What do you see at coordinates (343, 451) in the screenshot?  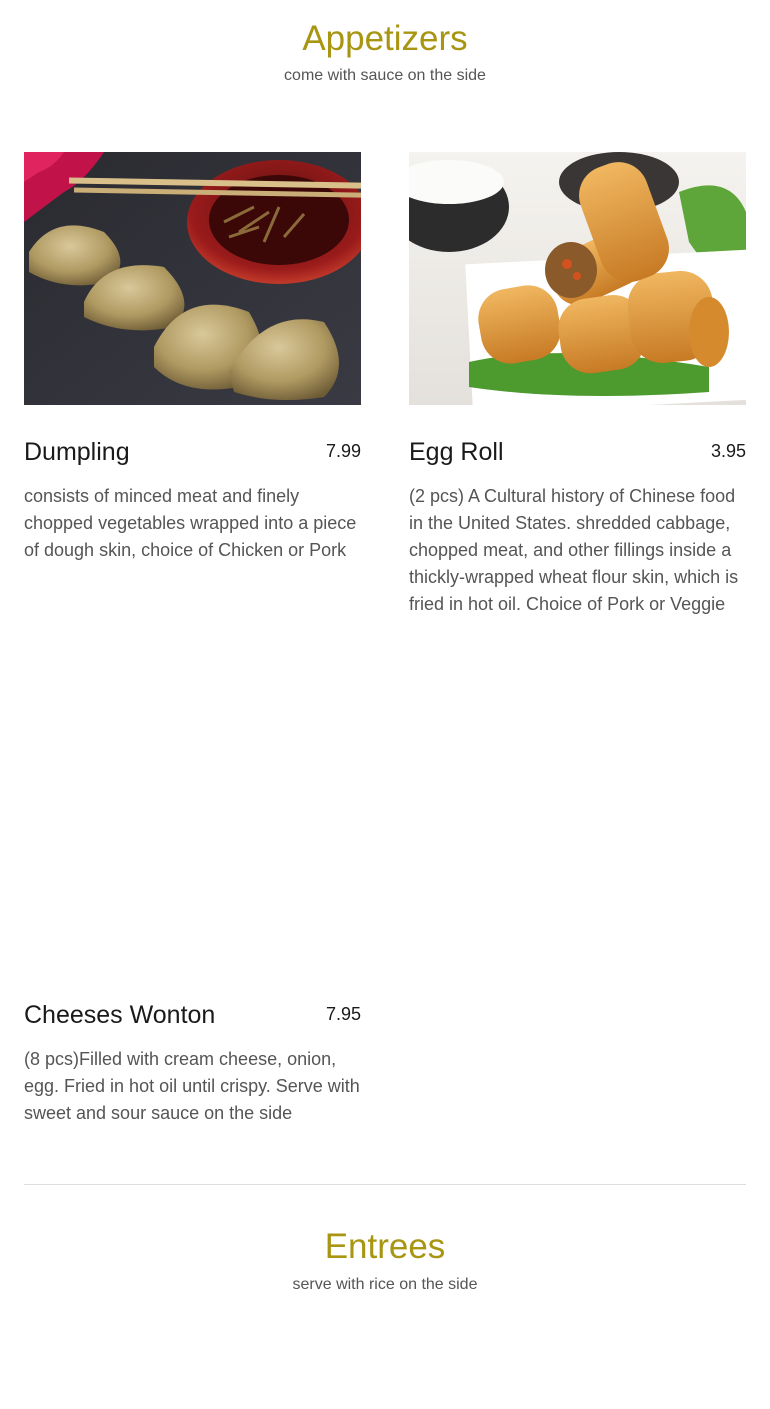 I see `dumpling-price: 7.99` at bounding box center [343, 451].